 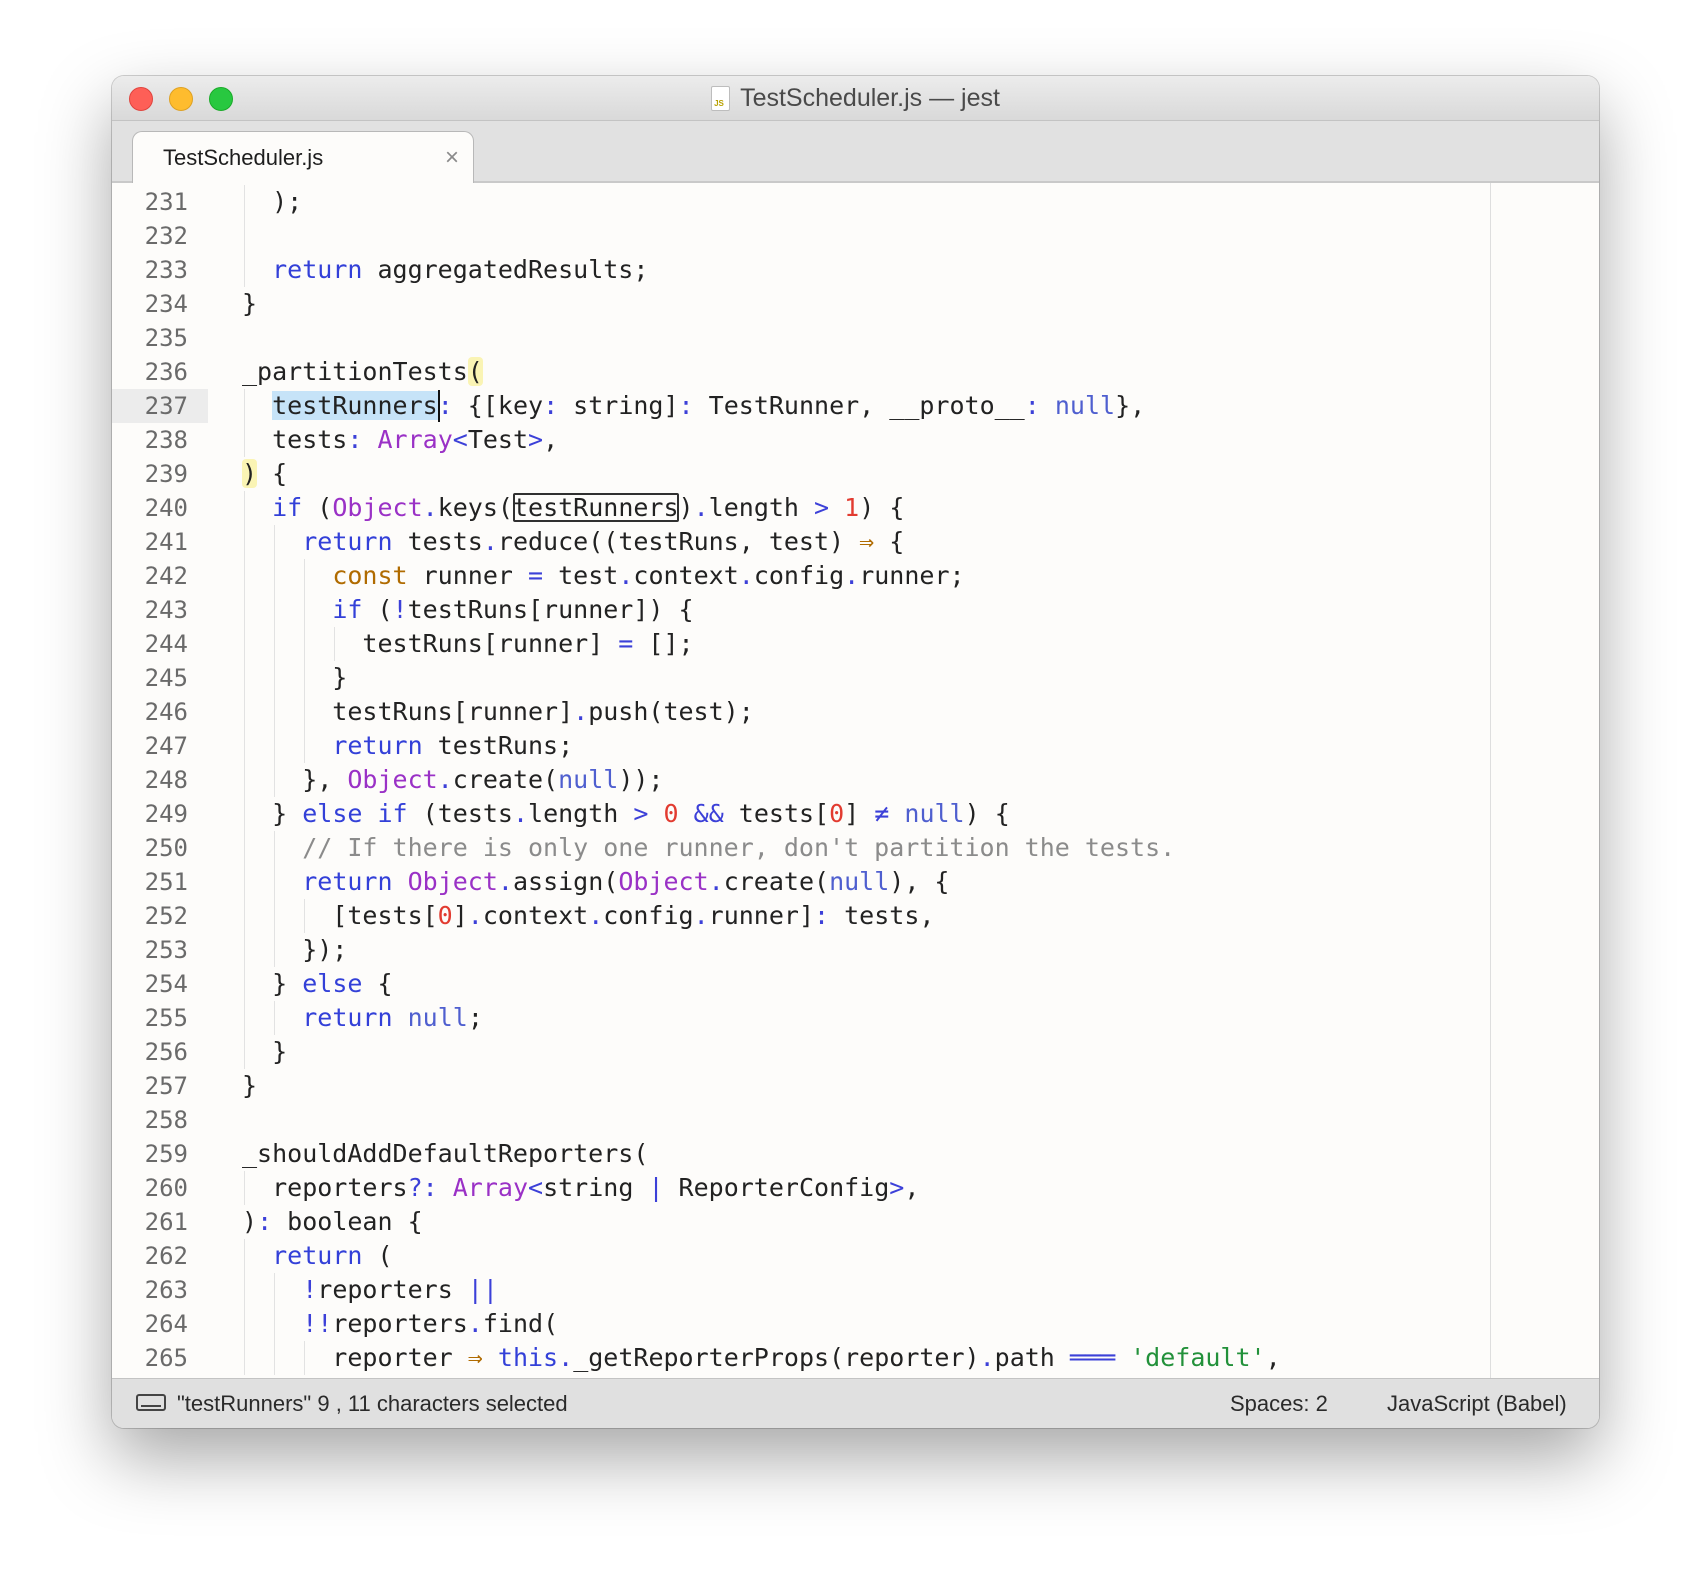 I want to click on code-line: 262 return (, so click(x=855, y=1256).